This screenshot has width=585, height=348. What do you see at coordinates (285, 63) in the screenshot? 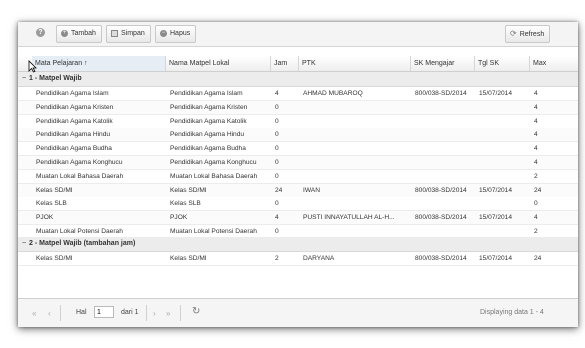
I see `column-header-jam: Jam` at bounding box center [285, 63].